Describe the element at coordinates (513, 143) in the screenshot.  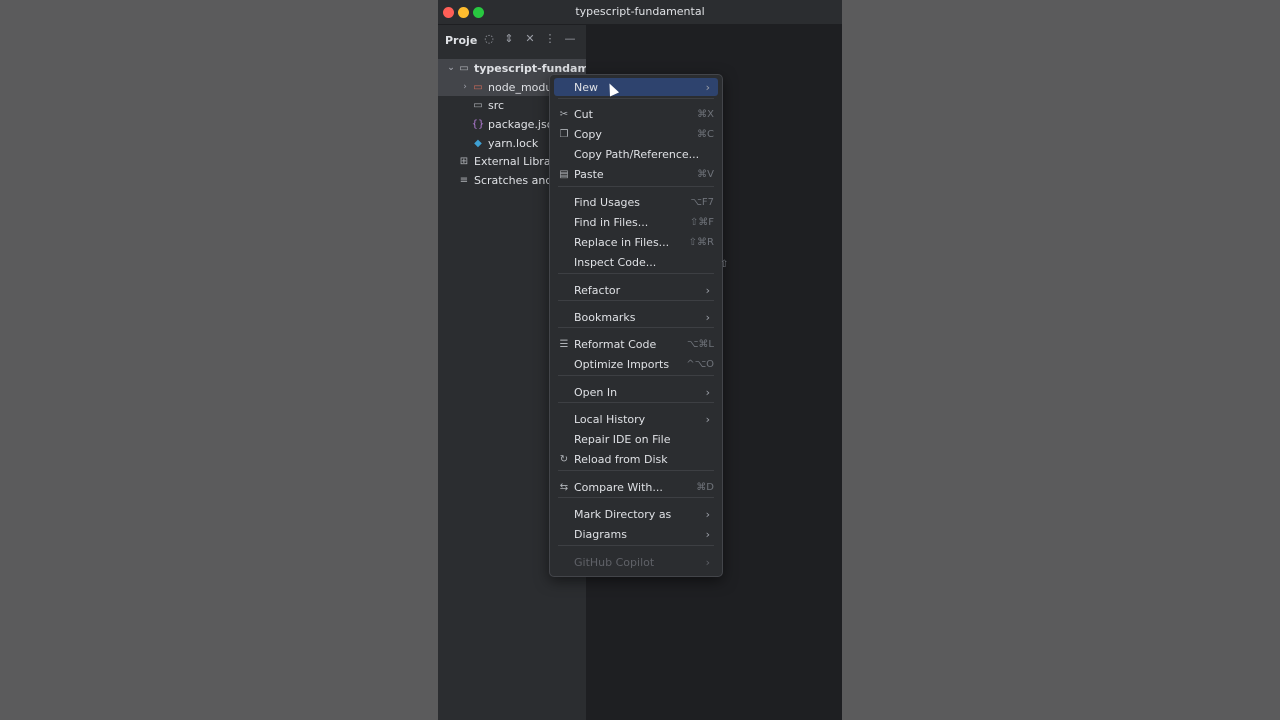
I see `tree-item-label: yarn.lock` at that location.